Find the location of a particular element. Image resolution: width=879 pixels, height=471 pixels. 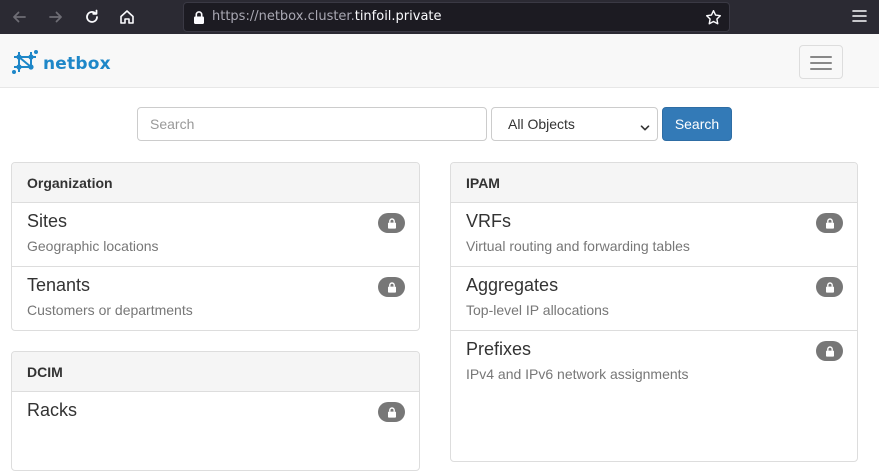

list-item-tenants: Tenants Customers or departments is located at coordinates (215, 298).